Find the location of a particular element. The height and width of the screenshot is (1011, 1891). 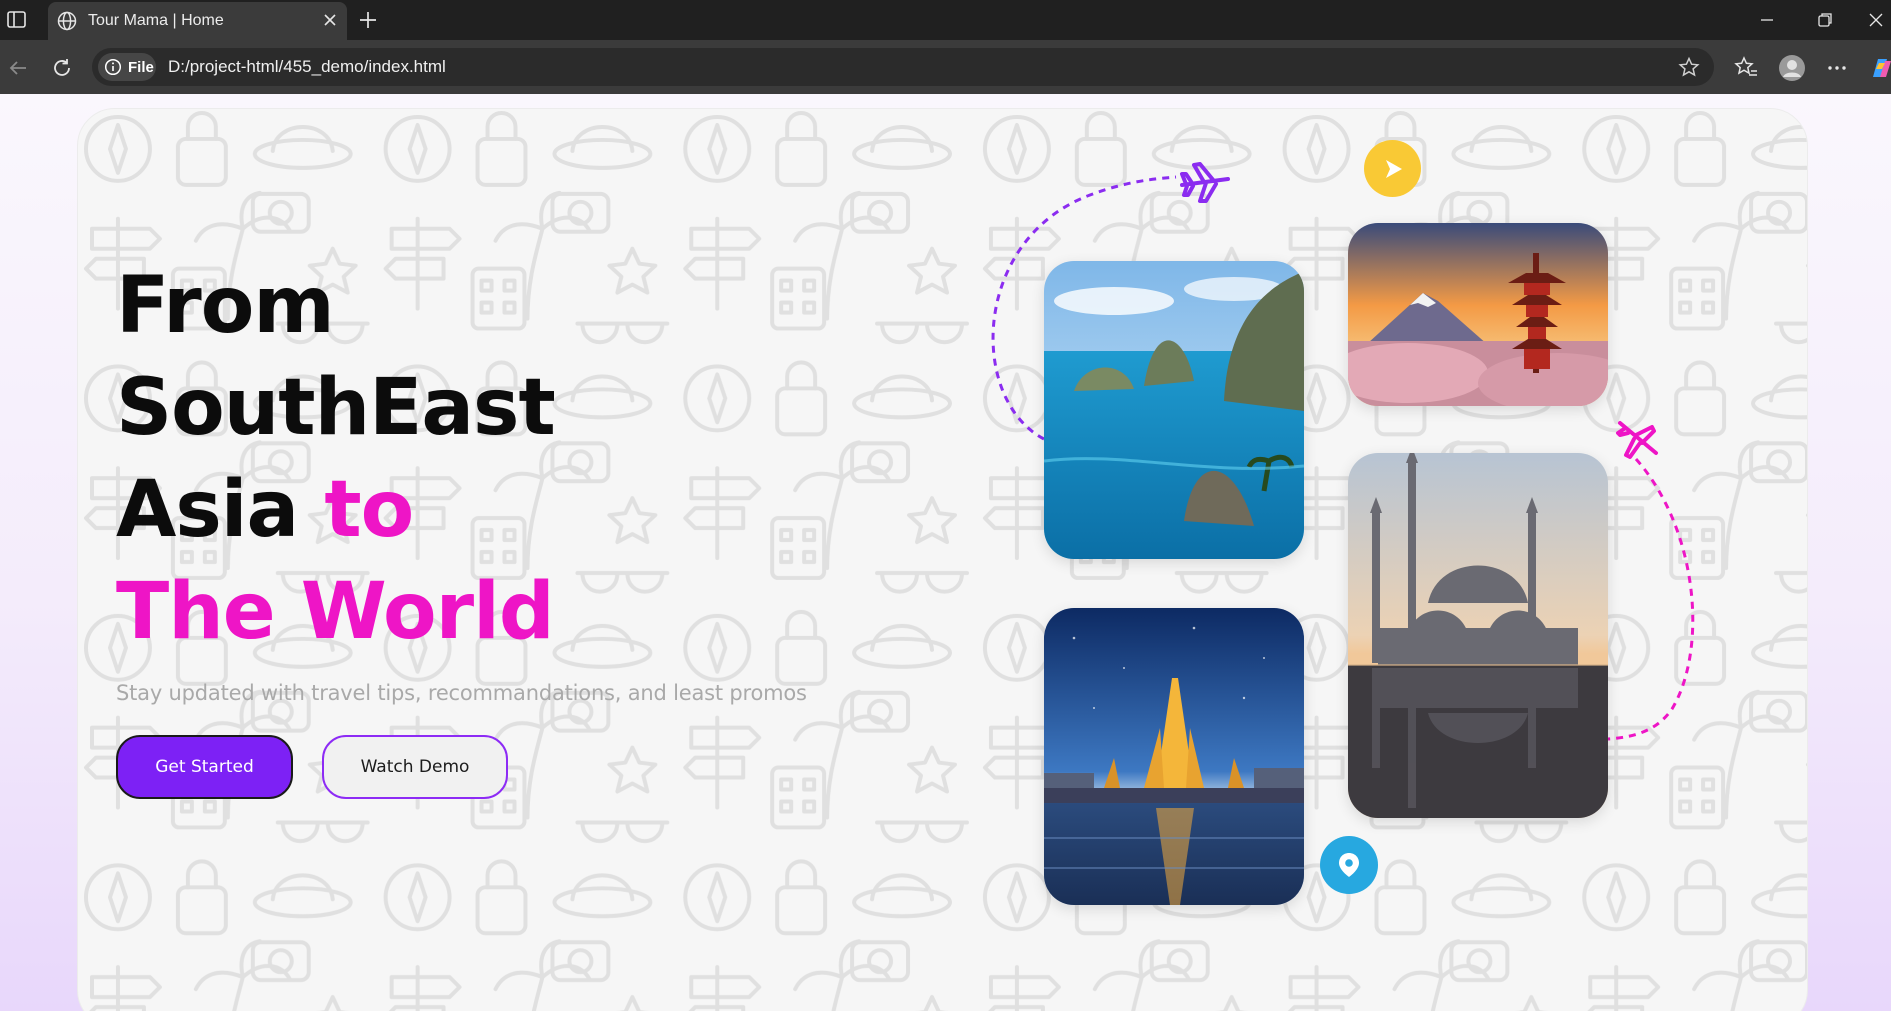

location-badge is located at coordinates (1349, 865).